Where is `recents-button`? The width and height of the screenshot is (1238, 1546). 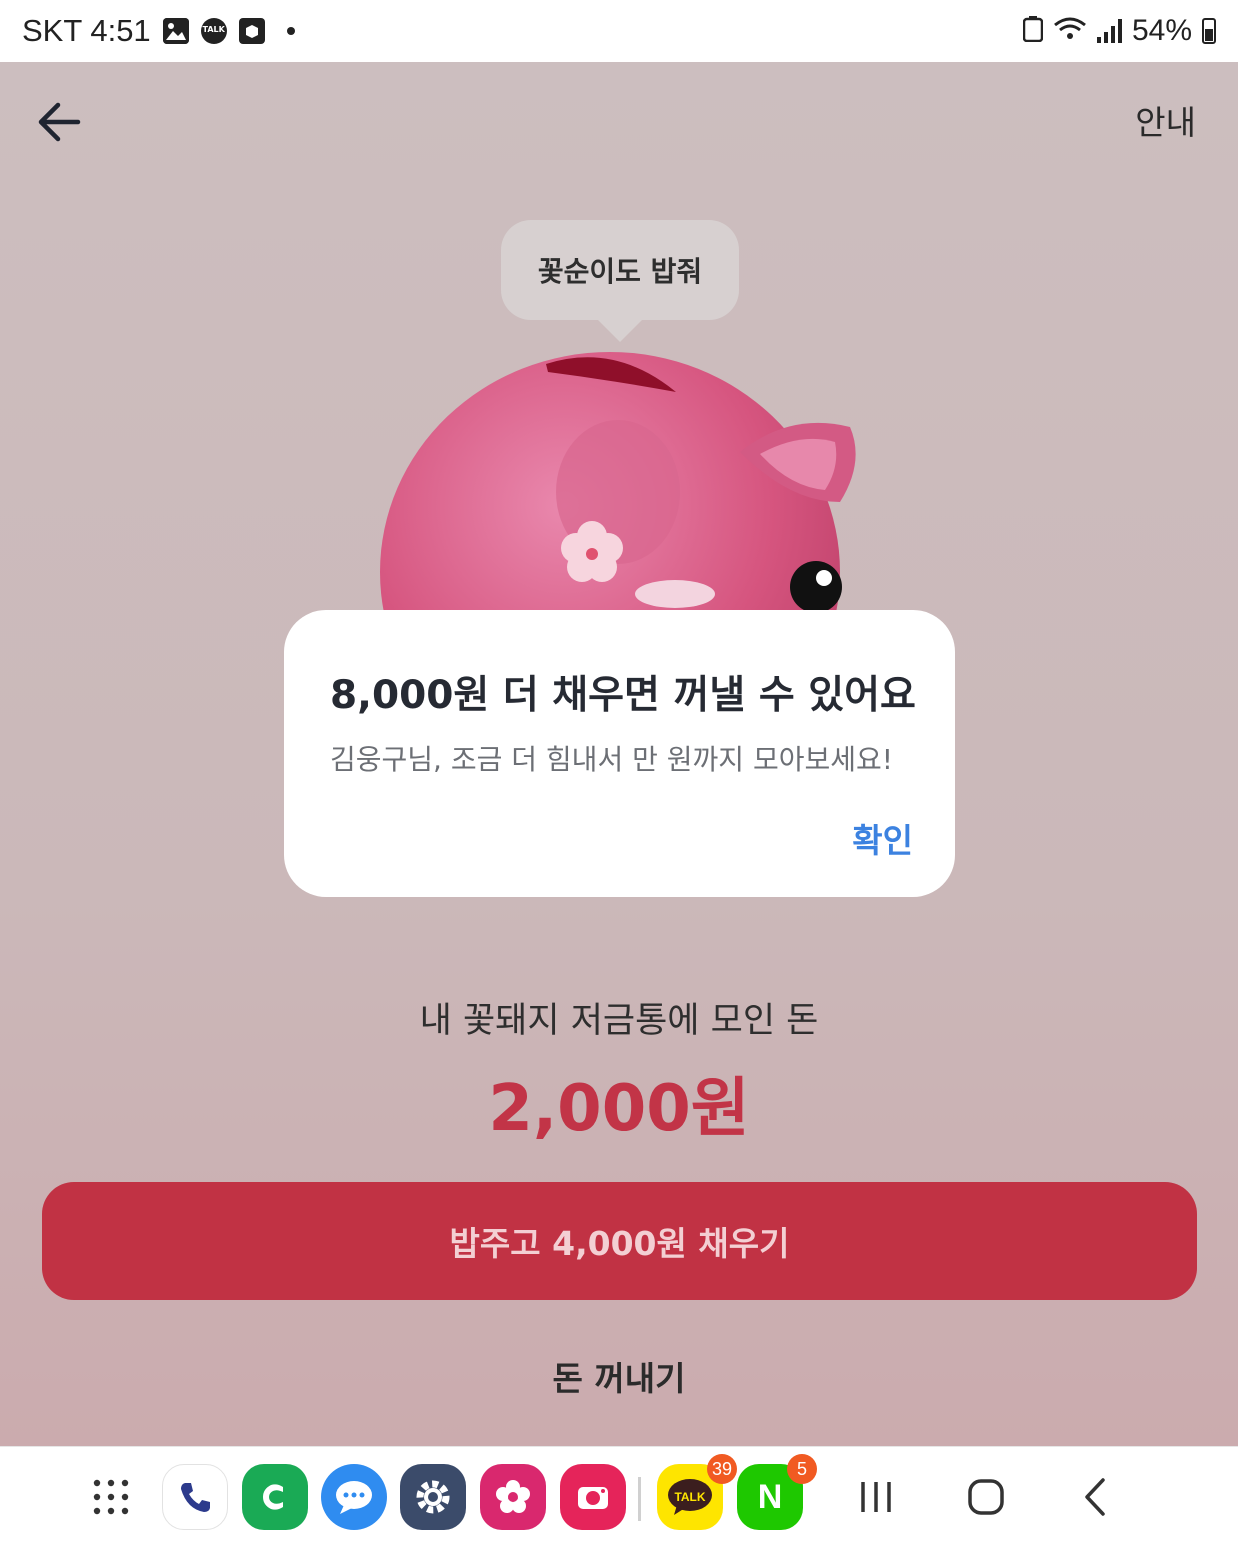
recents-button is located at coordinates (876, 1497).